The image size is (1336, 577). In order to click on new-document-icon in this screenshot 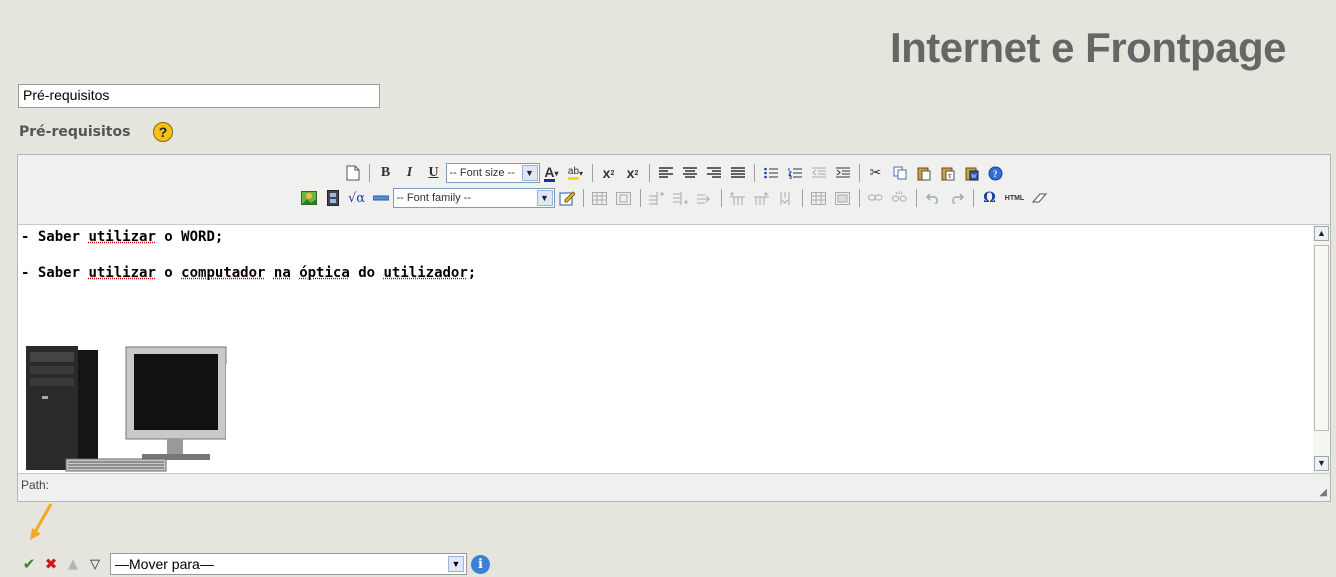, I will do `click(353, 173)`.